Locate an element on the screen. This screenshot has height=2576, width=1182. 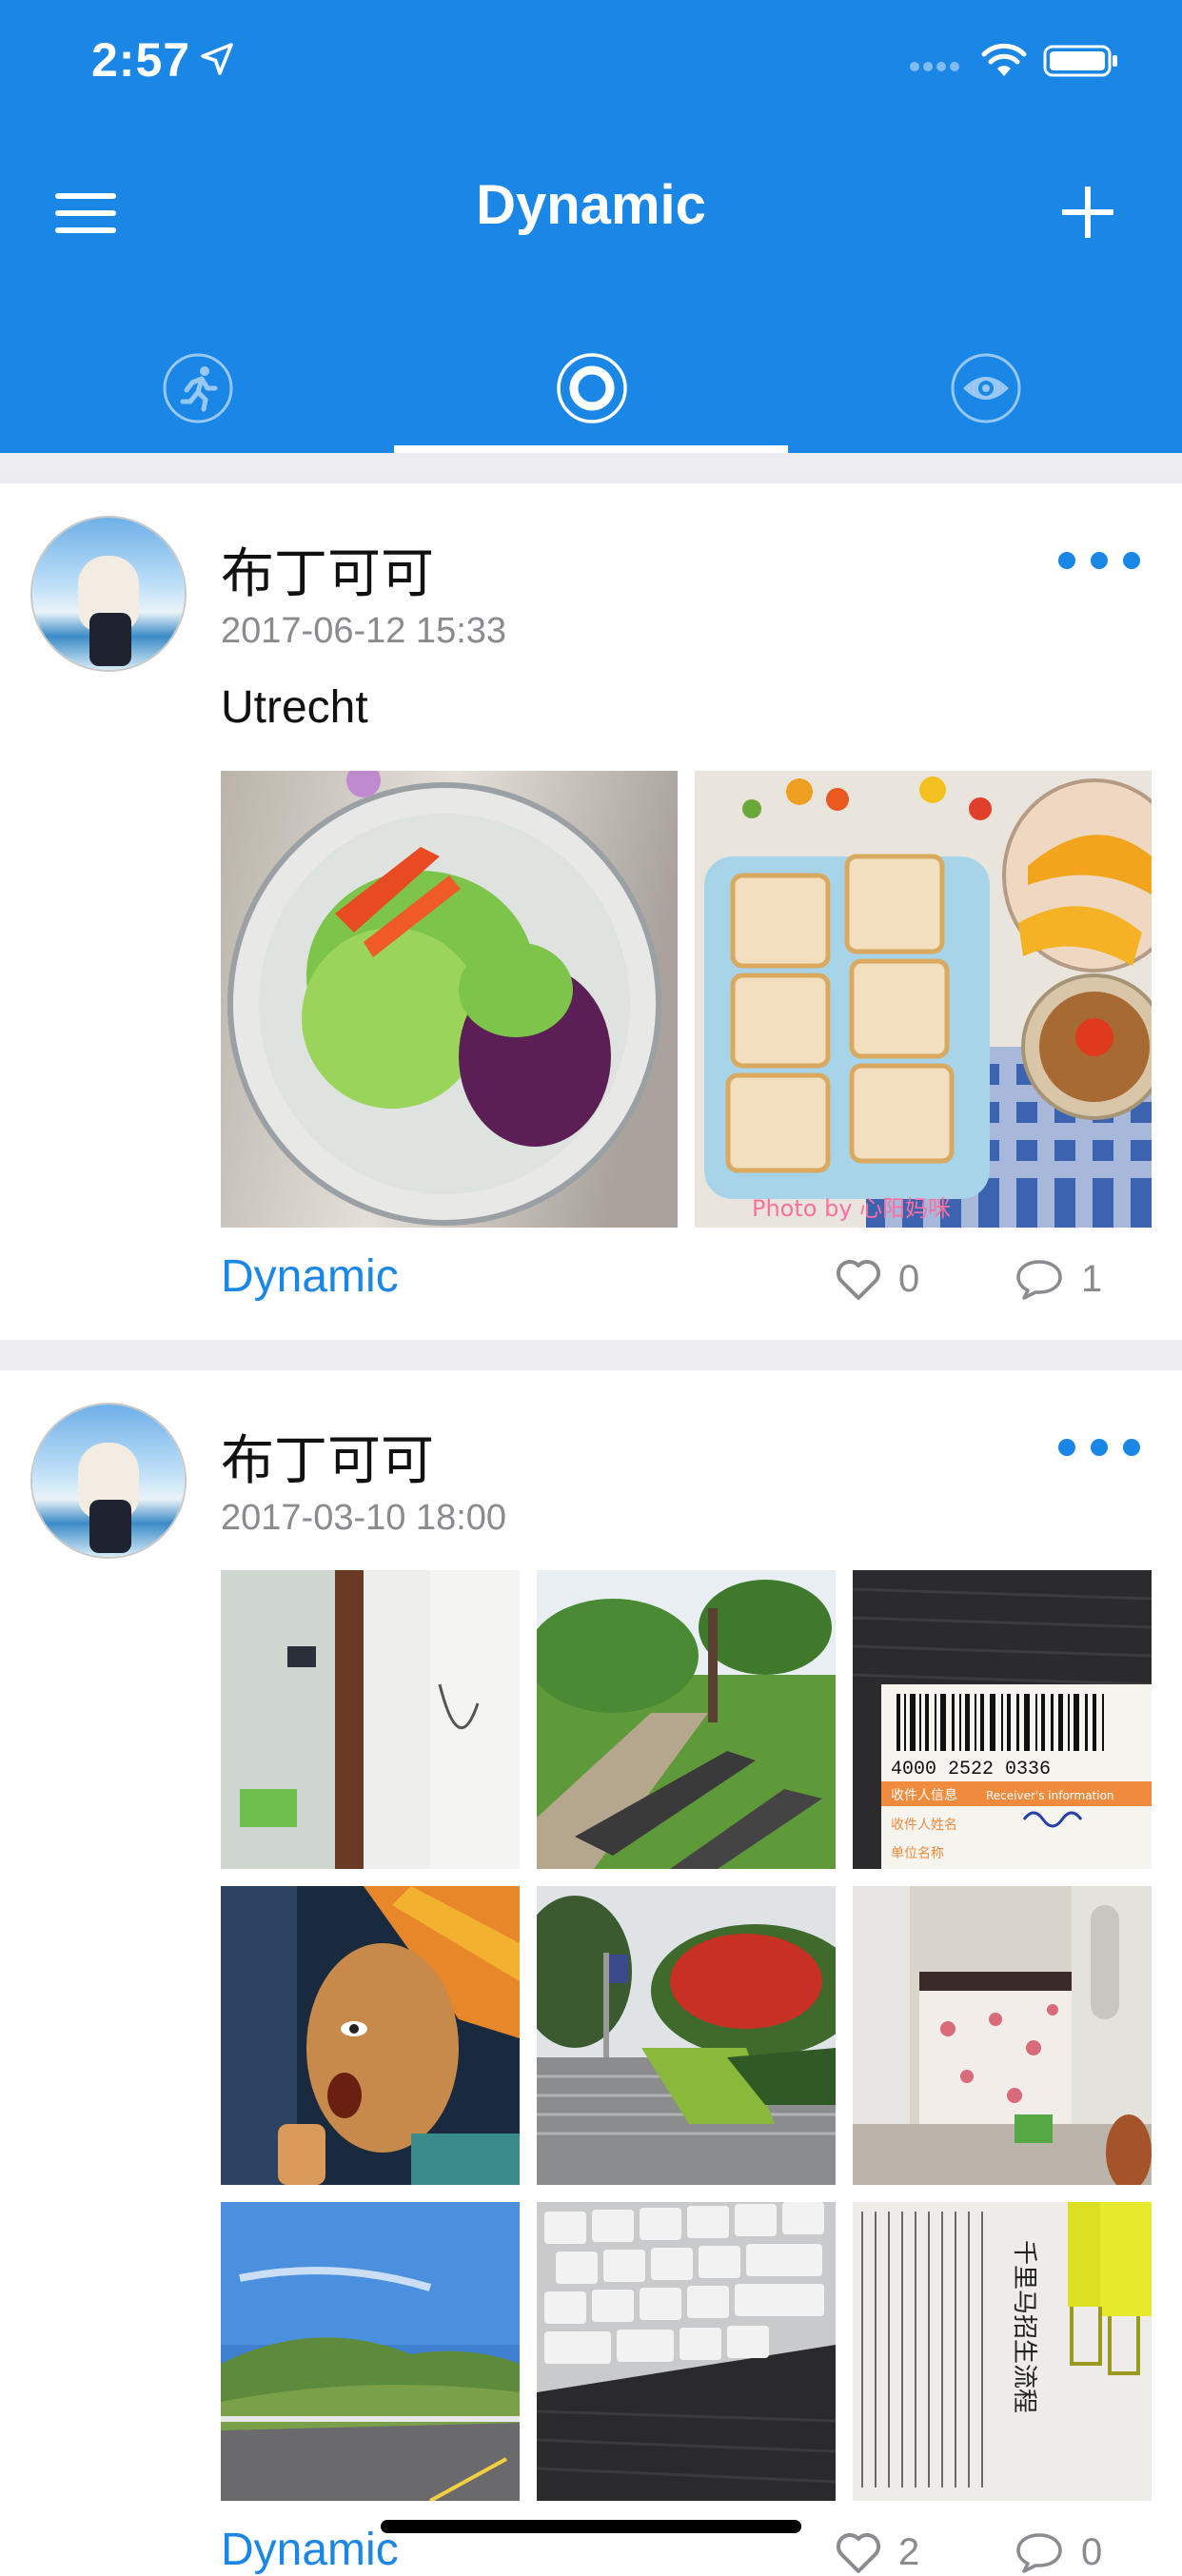
label-company-field: 单位名称 is located at coordinates (917, 1853).